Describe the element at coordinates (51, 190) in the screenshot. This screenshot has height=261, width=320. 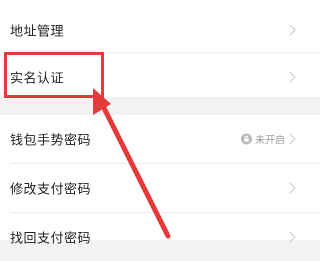
I see `change-payment-password-label: 修改支付密码` at that location.